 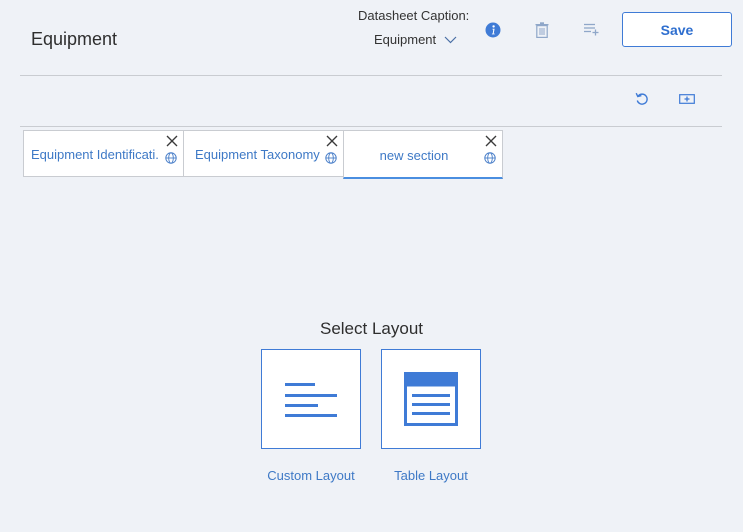 I want to click on custom-layout-label: Custom Layout, so click(x=311, y=475).